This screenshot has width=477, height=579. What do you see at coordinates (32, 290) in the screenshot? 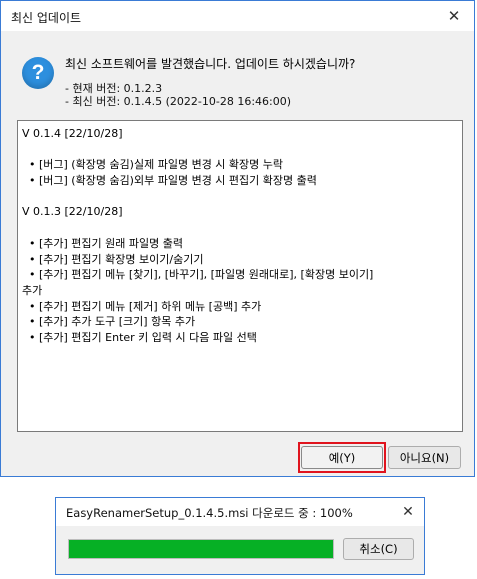
I see `changelog-line: 추가` at bounding box center [32, 290].